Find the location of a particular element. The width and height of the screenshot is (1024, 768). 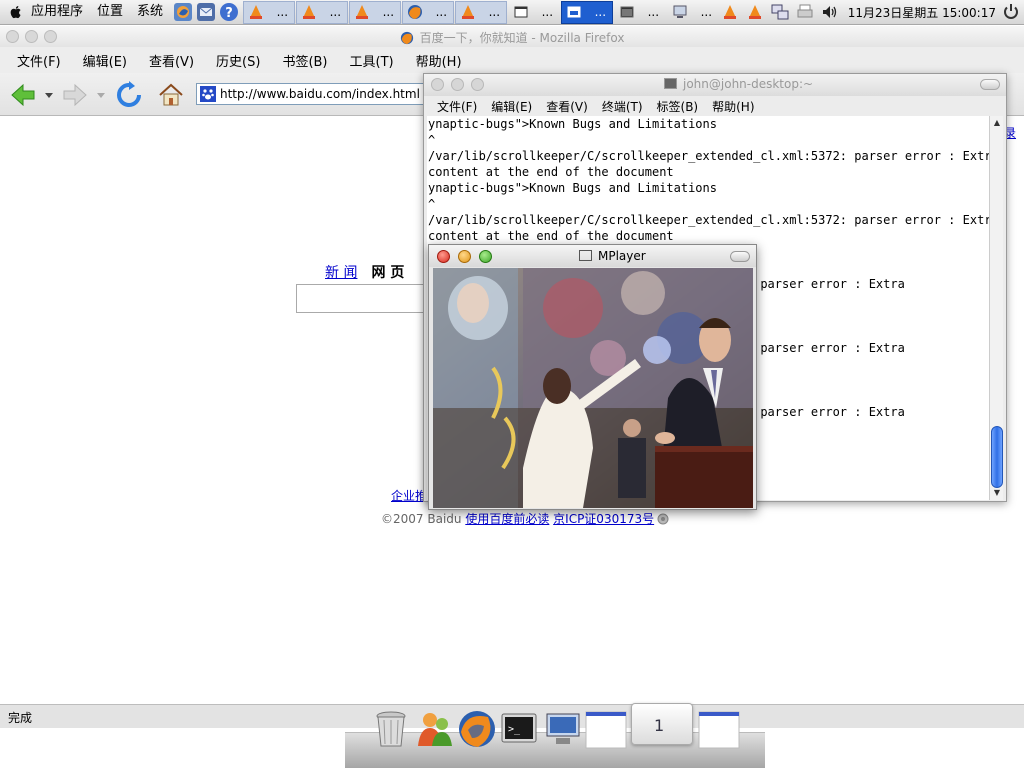

firefox-titlebar: 百度一下，你就知道 - Mozilla Firefox is located at coordinates (512, 36).